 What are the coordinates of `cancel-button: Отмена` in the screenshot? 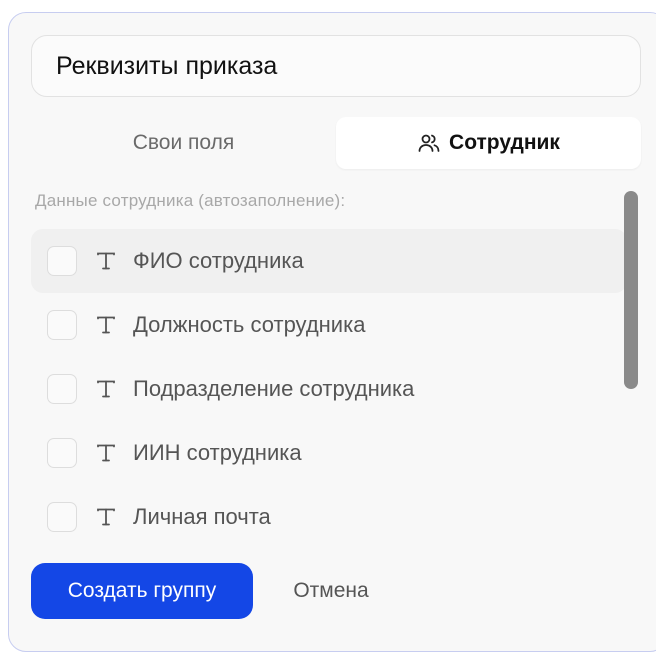 It's located at (331, 591).